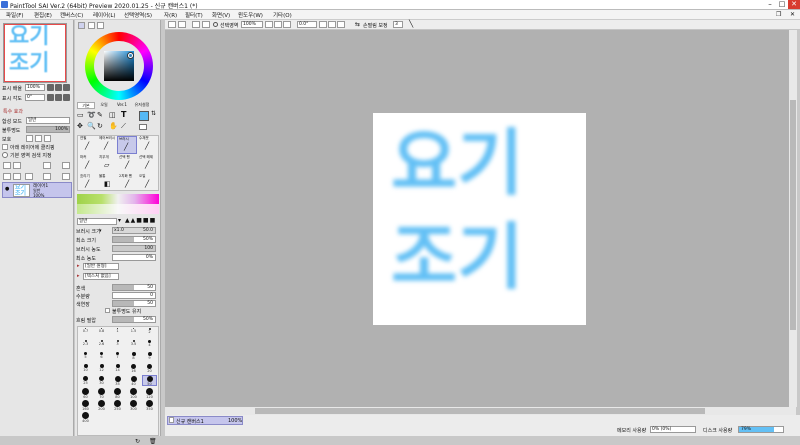  Describe the element at coordinates (85, 356) in the screenshot. I see `brush-size-preset: 5` at that location.